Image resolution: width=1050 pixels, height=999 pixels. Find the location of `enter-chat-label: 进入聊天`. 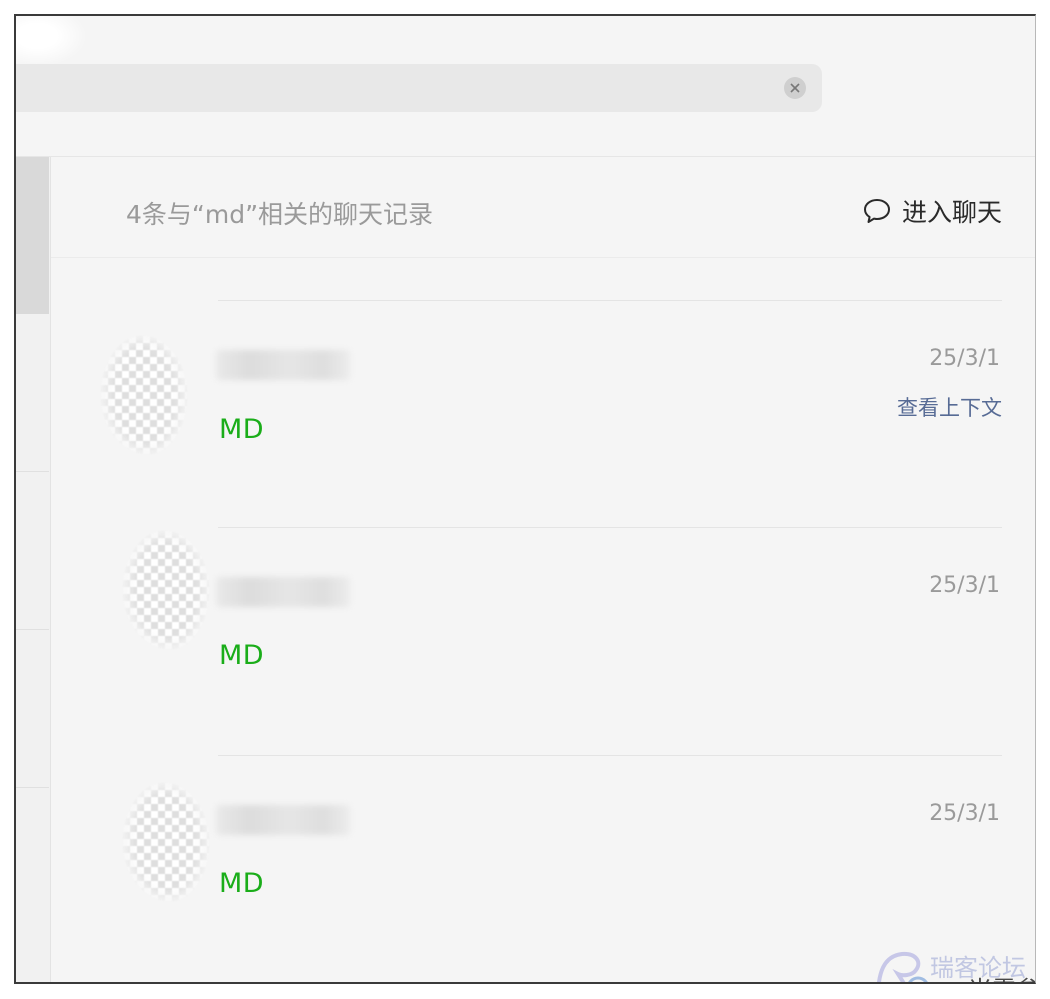

enter-chat-label: 进入聊天 is located at coordinates (951, 212).